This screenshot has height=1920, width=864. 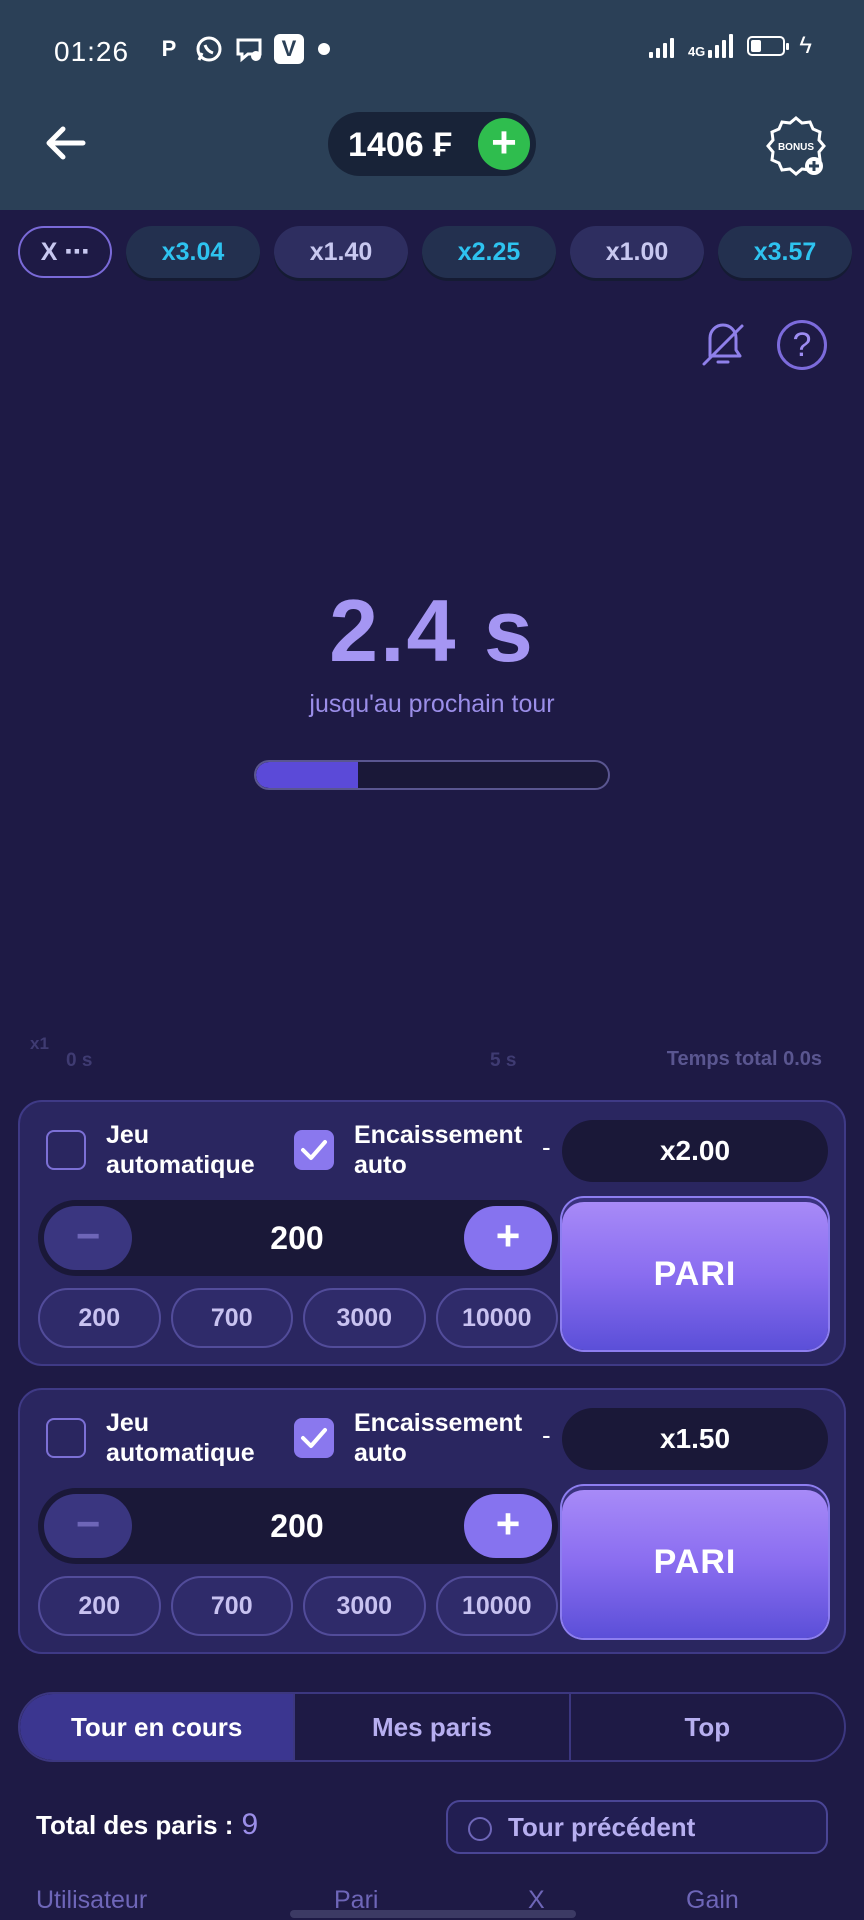 What do you see at coordinates (79, 1060) in the screenshot?
I see `axis-start-label: 0 s` at bounding box center [79, 1060].